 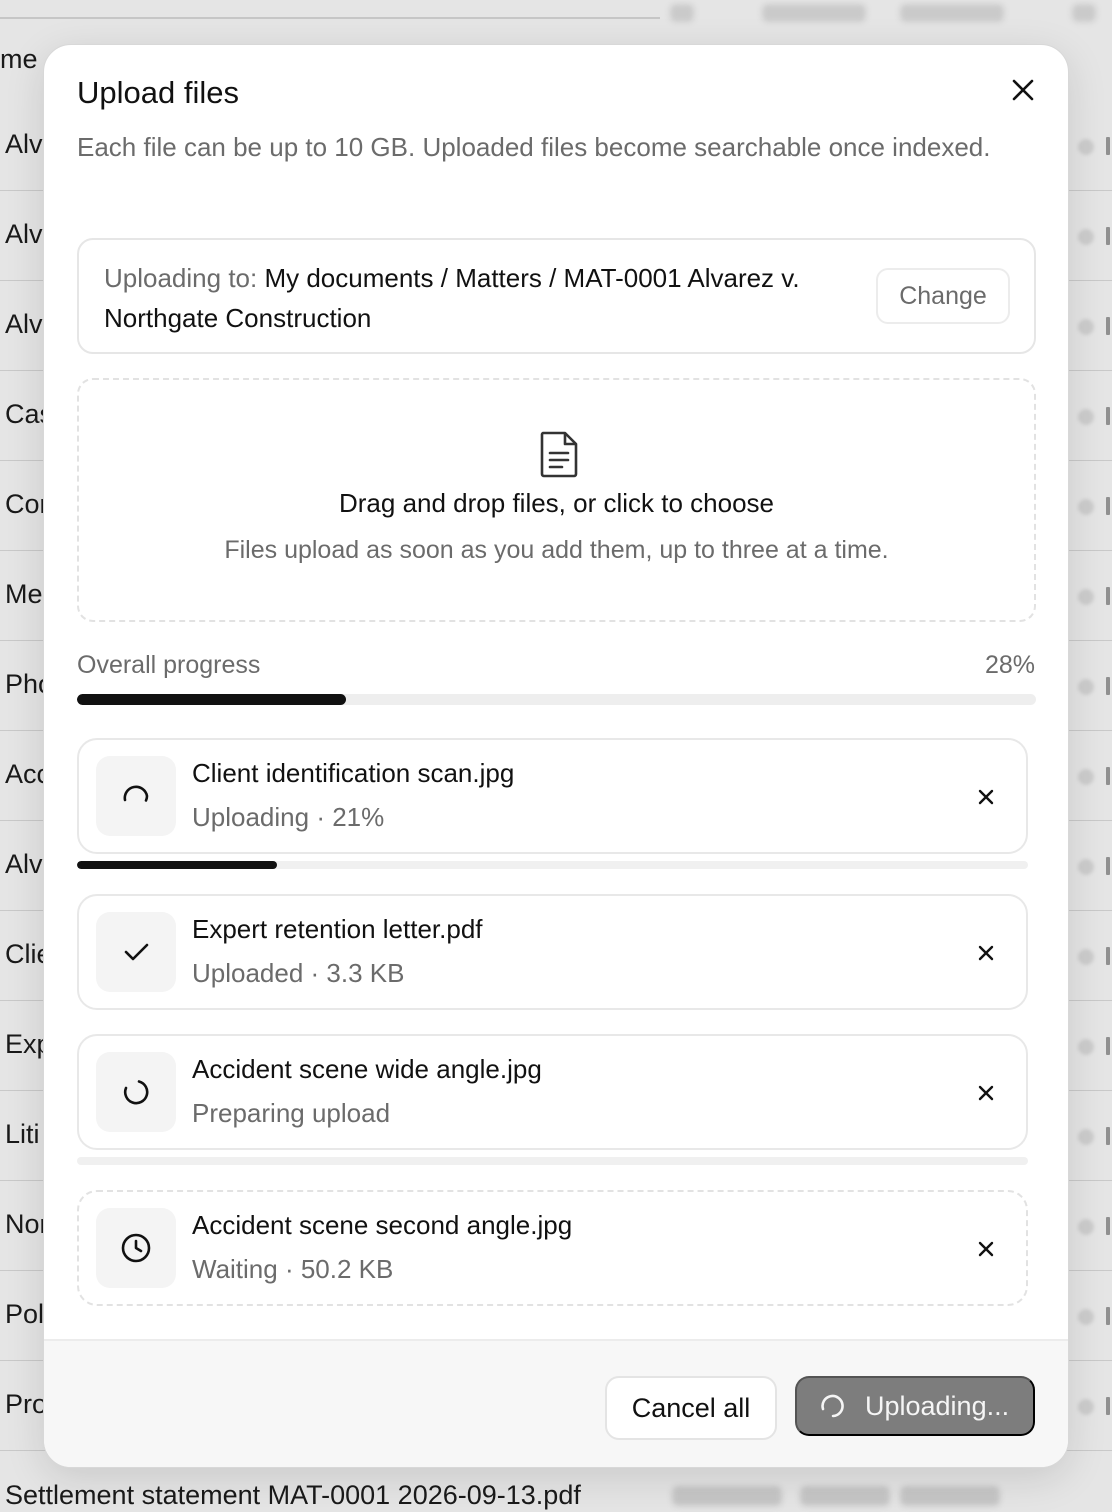 What do you see at coordinates (382, 1225) in the screenshot?
I see `file-name: Accident scene second angle.jpg` at bounding box center [382, 1225].